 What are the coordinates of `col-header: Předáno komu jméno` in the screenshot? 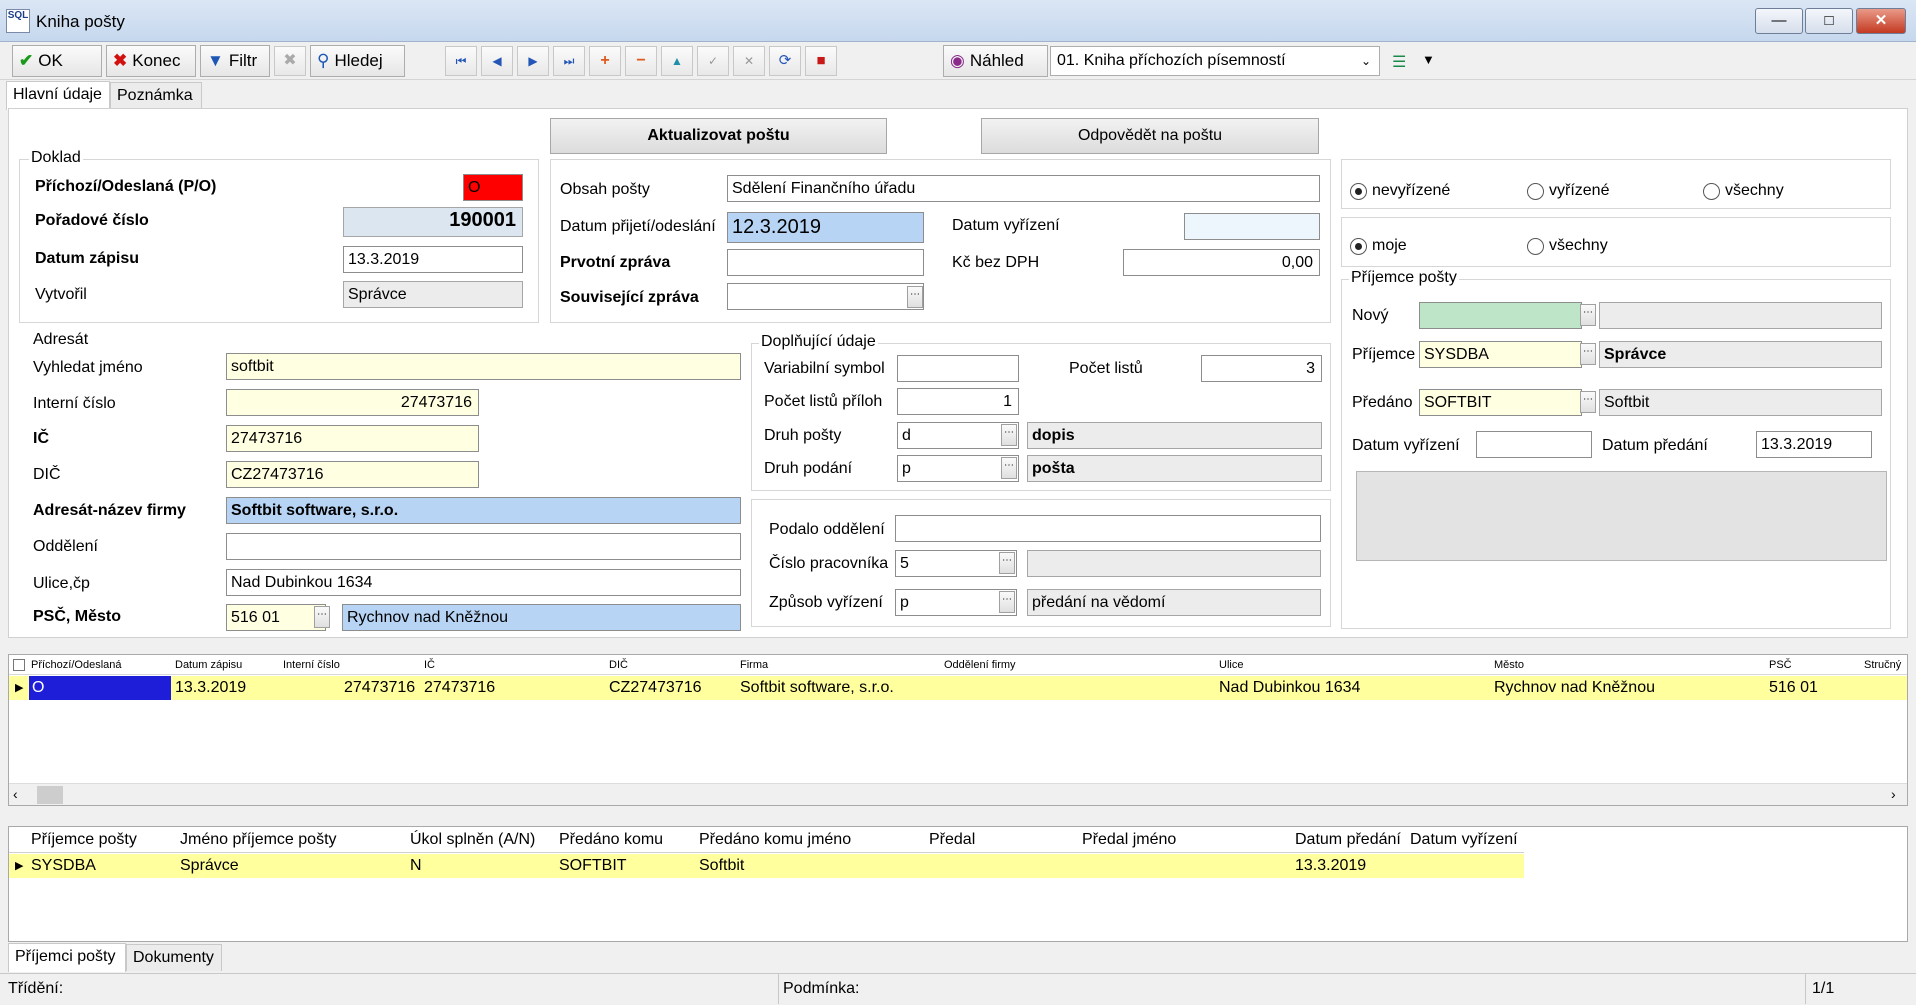 It's located at (775, 840).